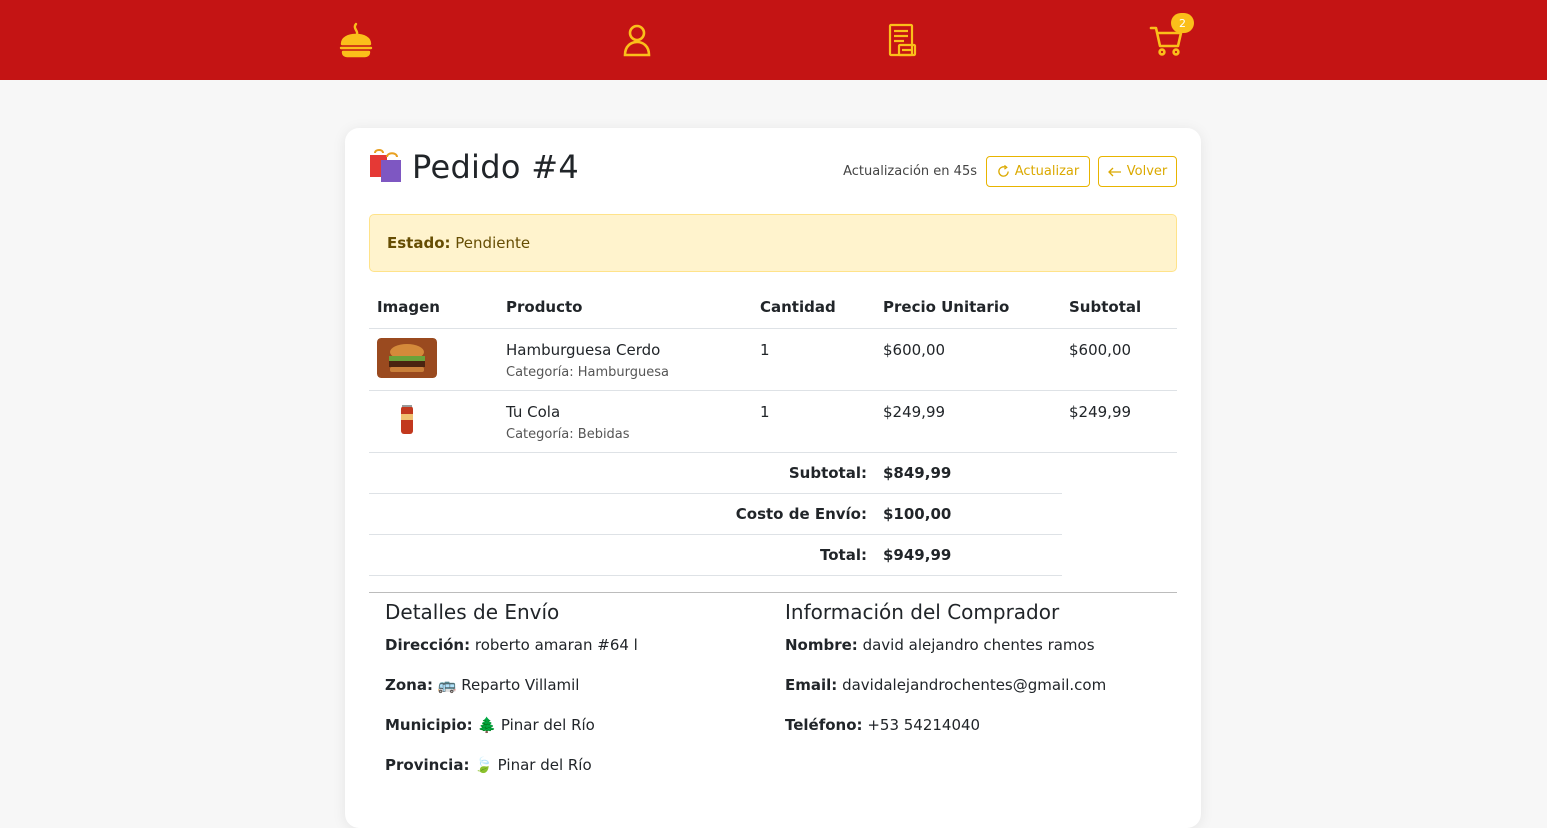  Describe the element at coordinates (1114, 171) in the screenshot. I see `arrow-left-icon` at that location.